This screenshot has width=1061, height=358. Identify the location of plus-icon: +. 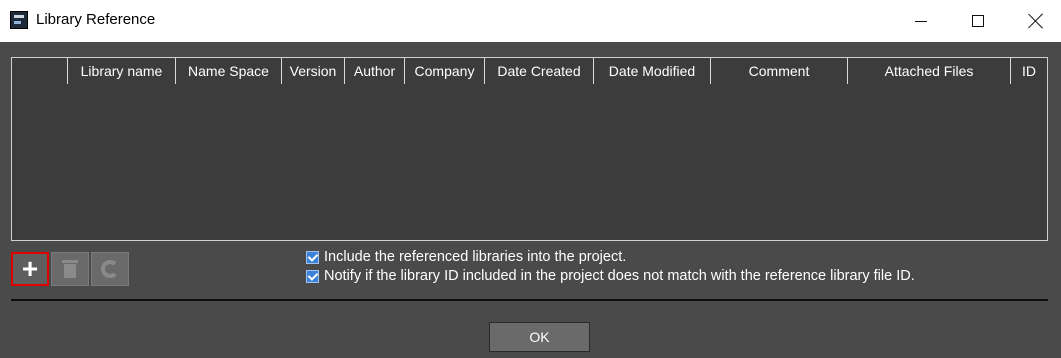
(30, 268).